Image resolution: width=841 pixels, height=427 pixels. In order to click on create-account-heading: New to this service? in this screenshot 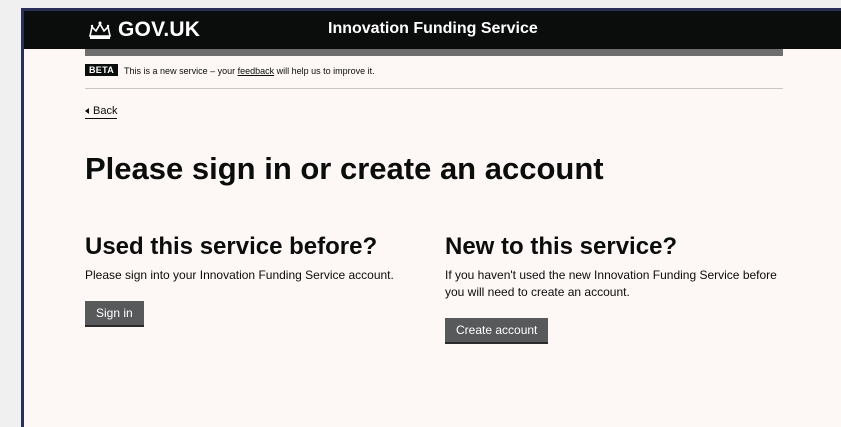, I will do `click(561, 246)`.